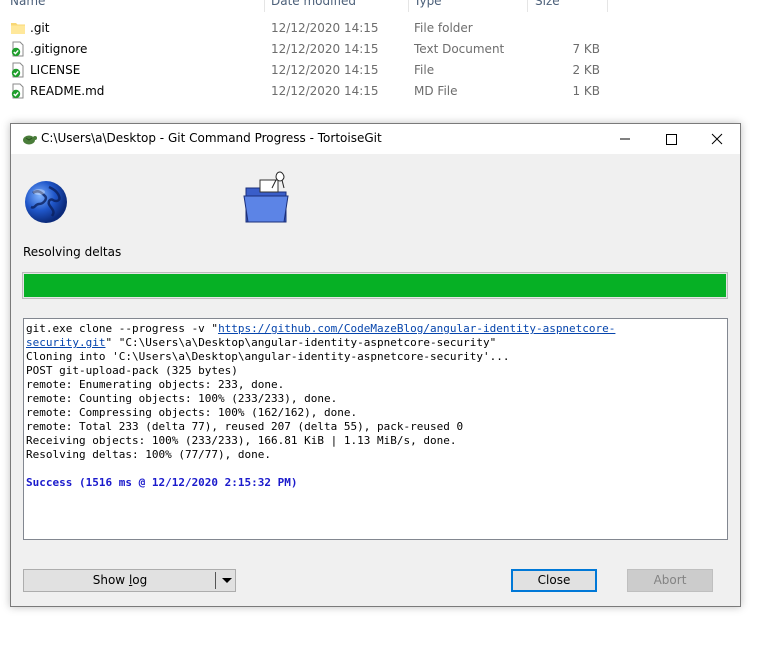  What do you see at coordinates (132, 370) in the screenshot?
I see `log-line: POST git-upload-pack (325 bytes)` at bounding box center [132, 370].